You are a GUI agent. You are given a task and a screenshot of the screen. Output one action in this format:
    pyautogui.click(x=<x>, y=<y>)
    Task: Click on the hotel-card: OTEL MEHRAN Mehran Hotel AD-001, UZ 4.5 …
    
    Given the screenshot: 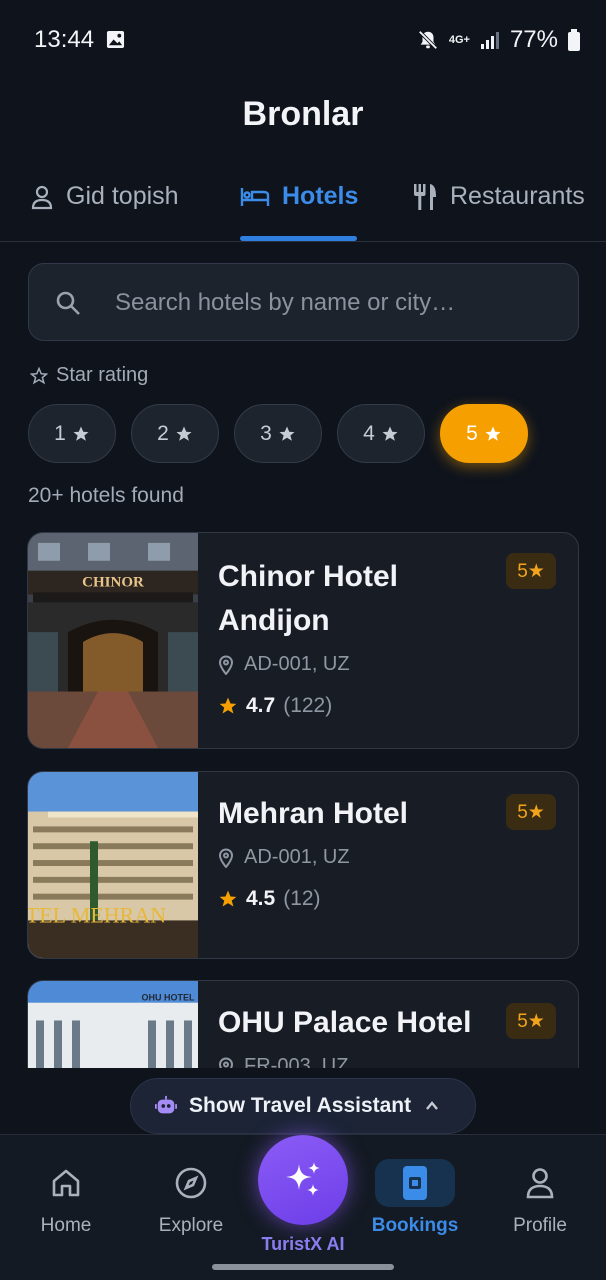 What is the action you would take?
    pyautogui.click(x=303, y=865)
    